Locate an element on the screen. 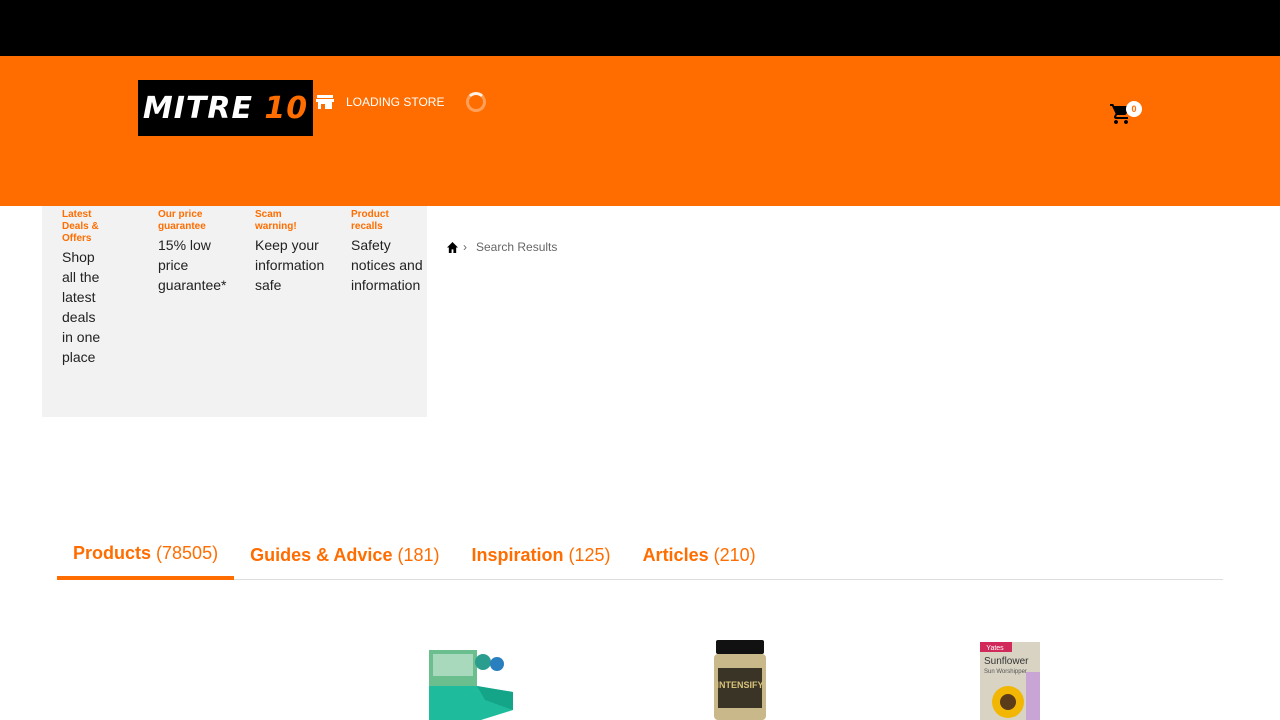 Image resolution: width=1280 pixels, height=720 pixels. breadcrumb: › Search Results is located at coordinates (502, 247).